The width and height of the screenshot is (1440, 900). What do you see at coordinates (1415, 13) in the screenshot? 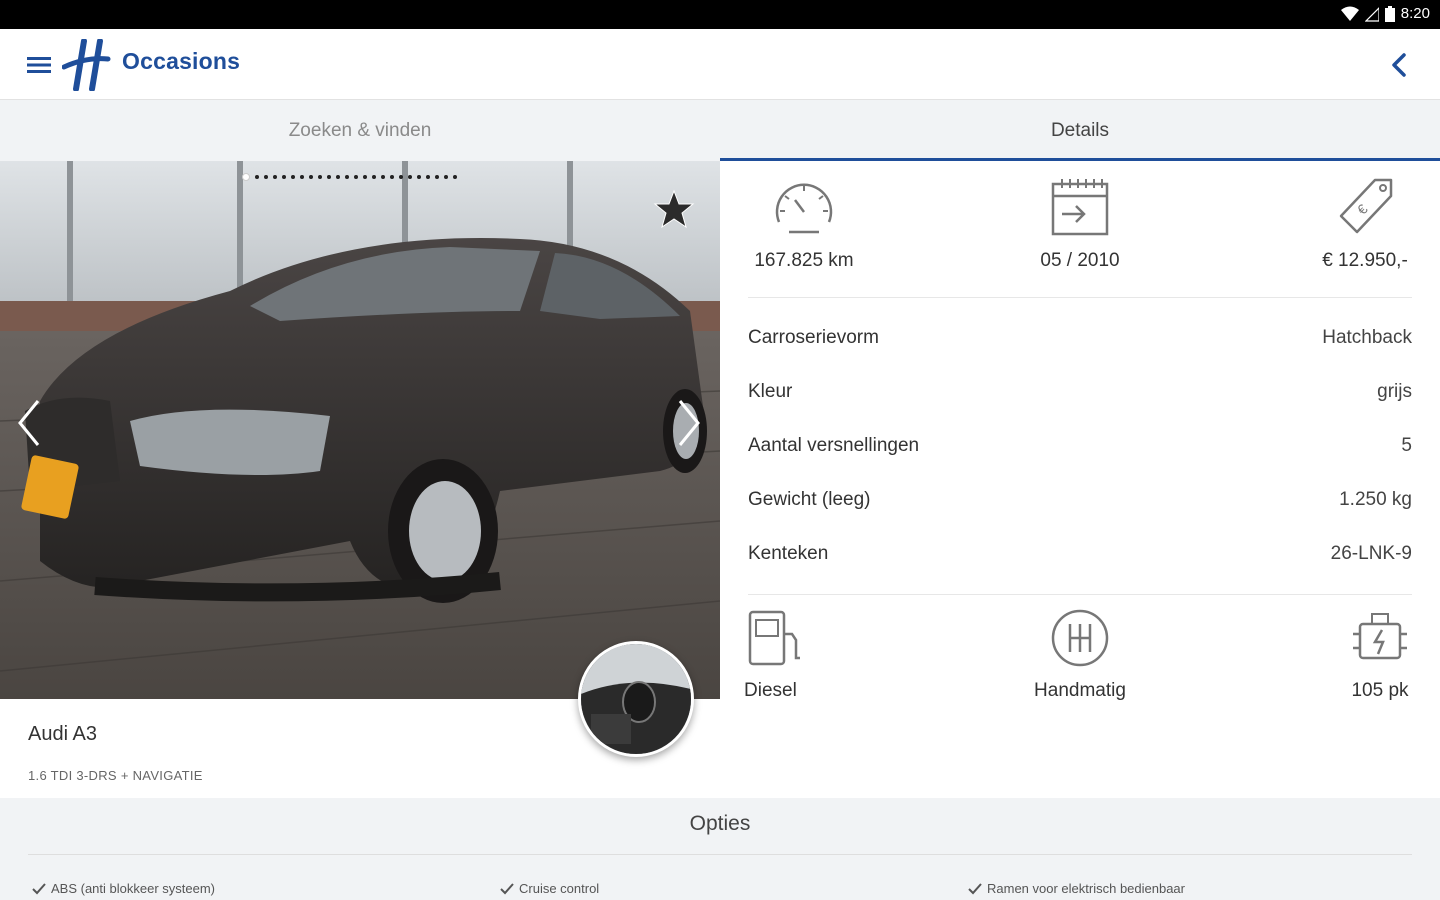
I see `status-time: 8:20` at bounding box center [1415, 13].